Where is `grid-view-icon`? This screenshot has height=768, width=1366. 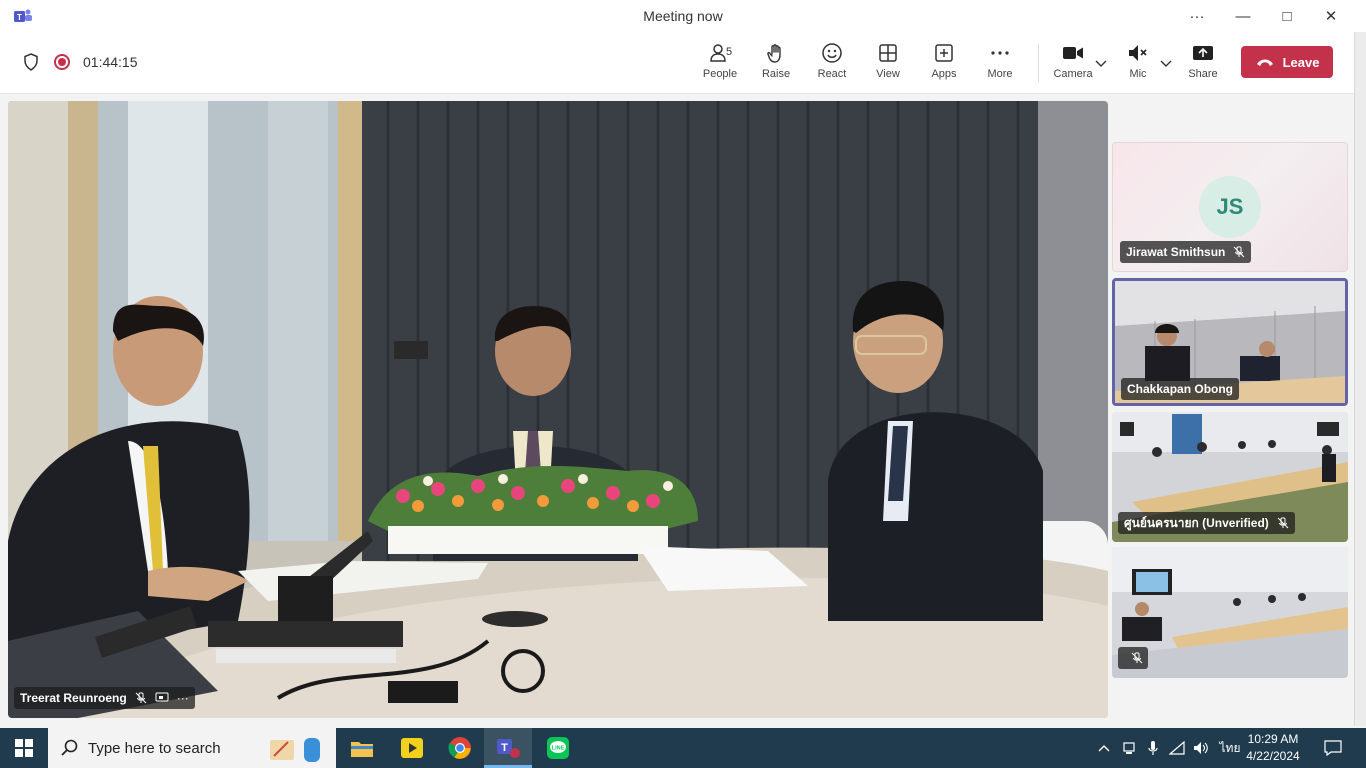
grid-view-icon is located at coordinates (888, 53).